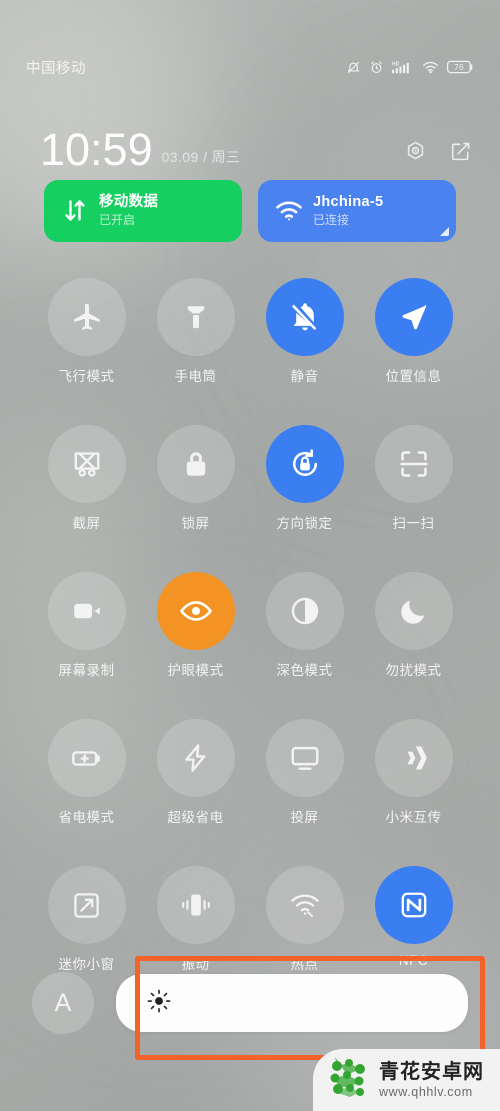  I want to click on card-subtitle: 已连接, so click(331, 220).